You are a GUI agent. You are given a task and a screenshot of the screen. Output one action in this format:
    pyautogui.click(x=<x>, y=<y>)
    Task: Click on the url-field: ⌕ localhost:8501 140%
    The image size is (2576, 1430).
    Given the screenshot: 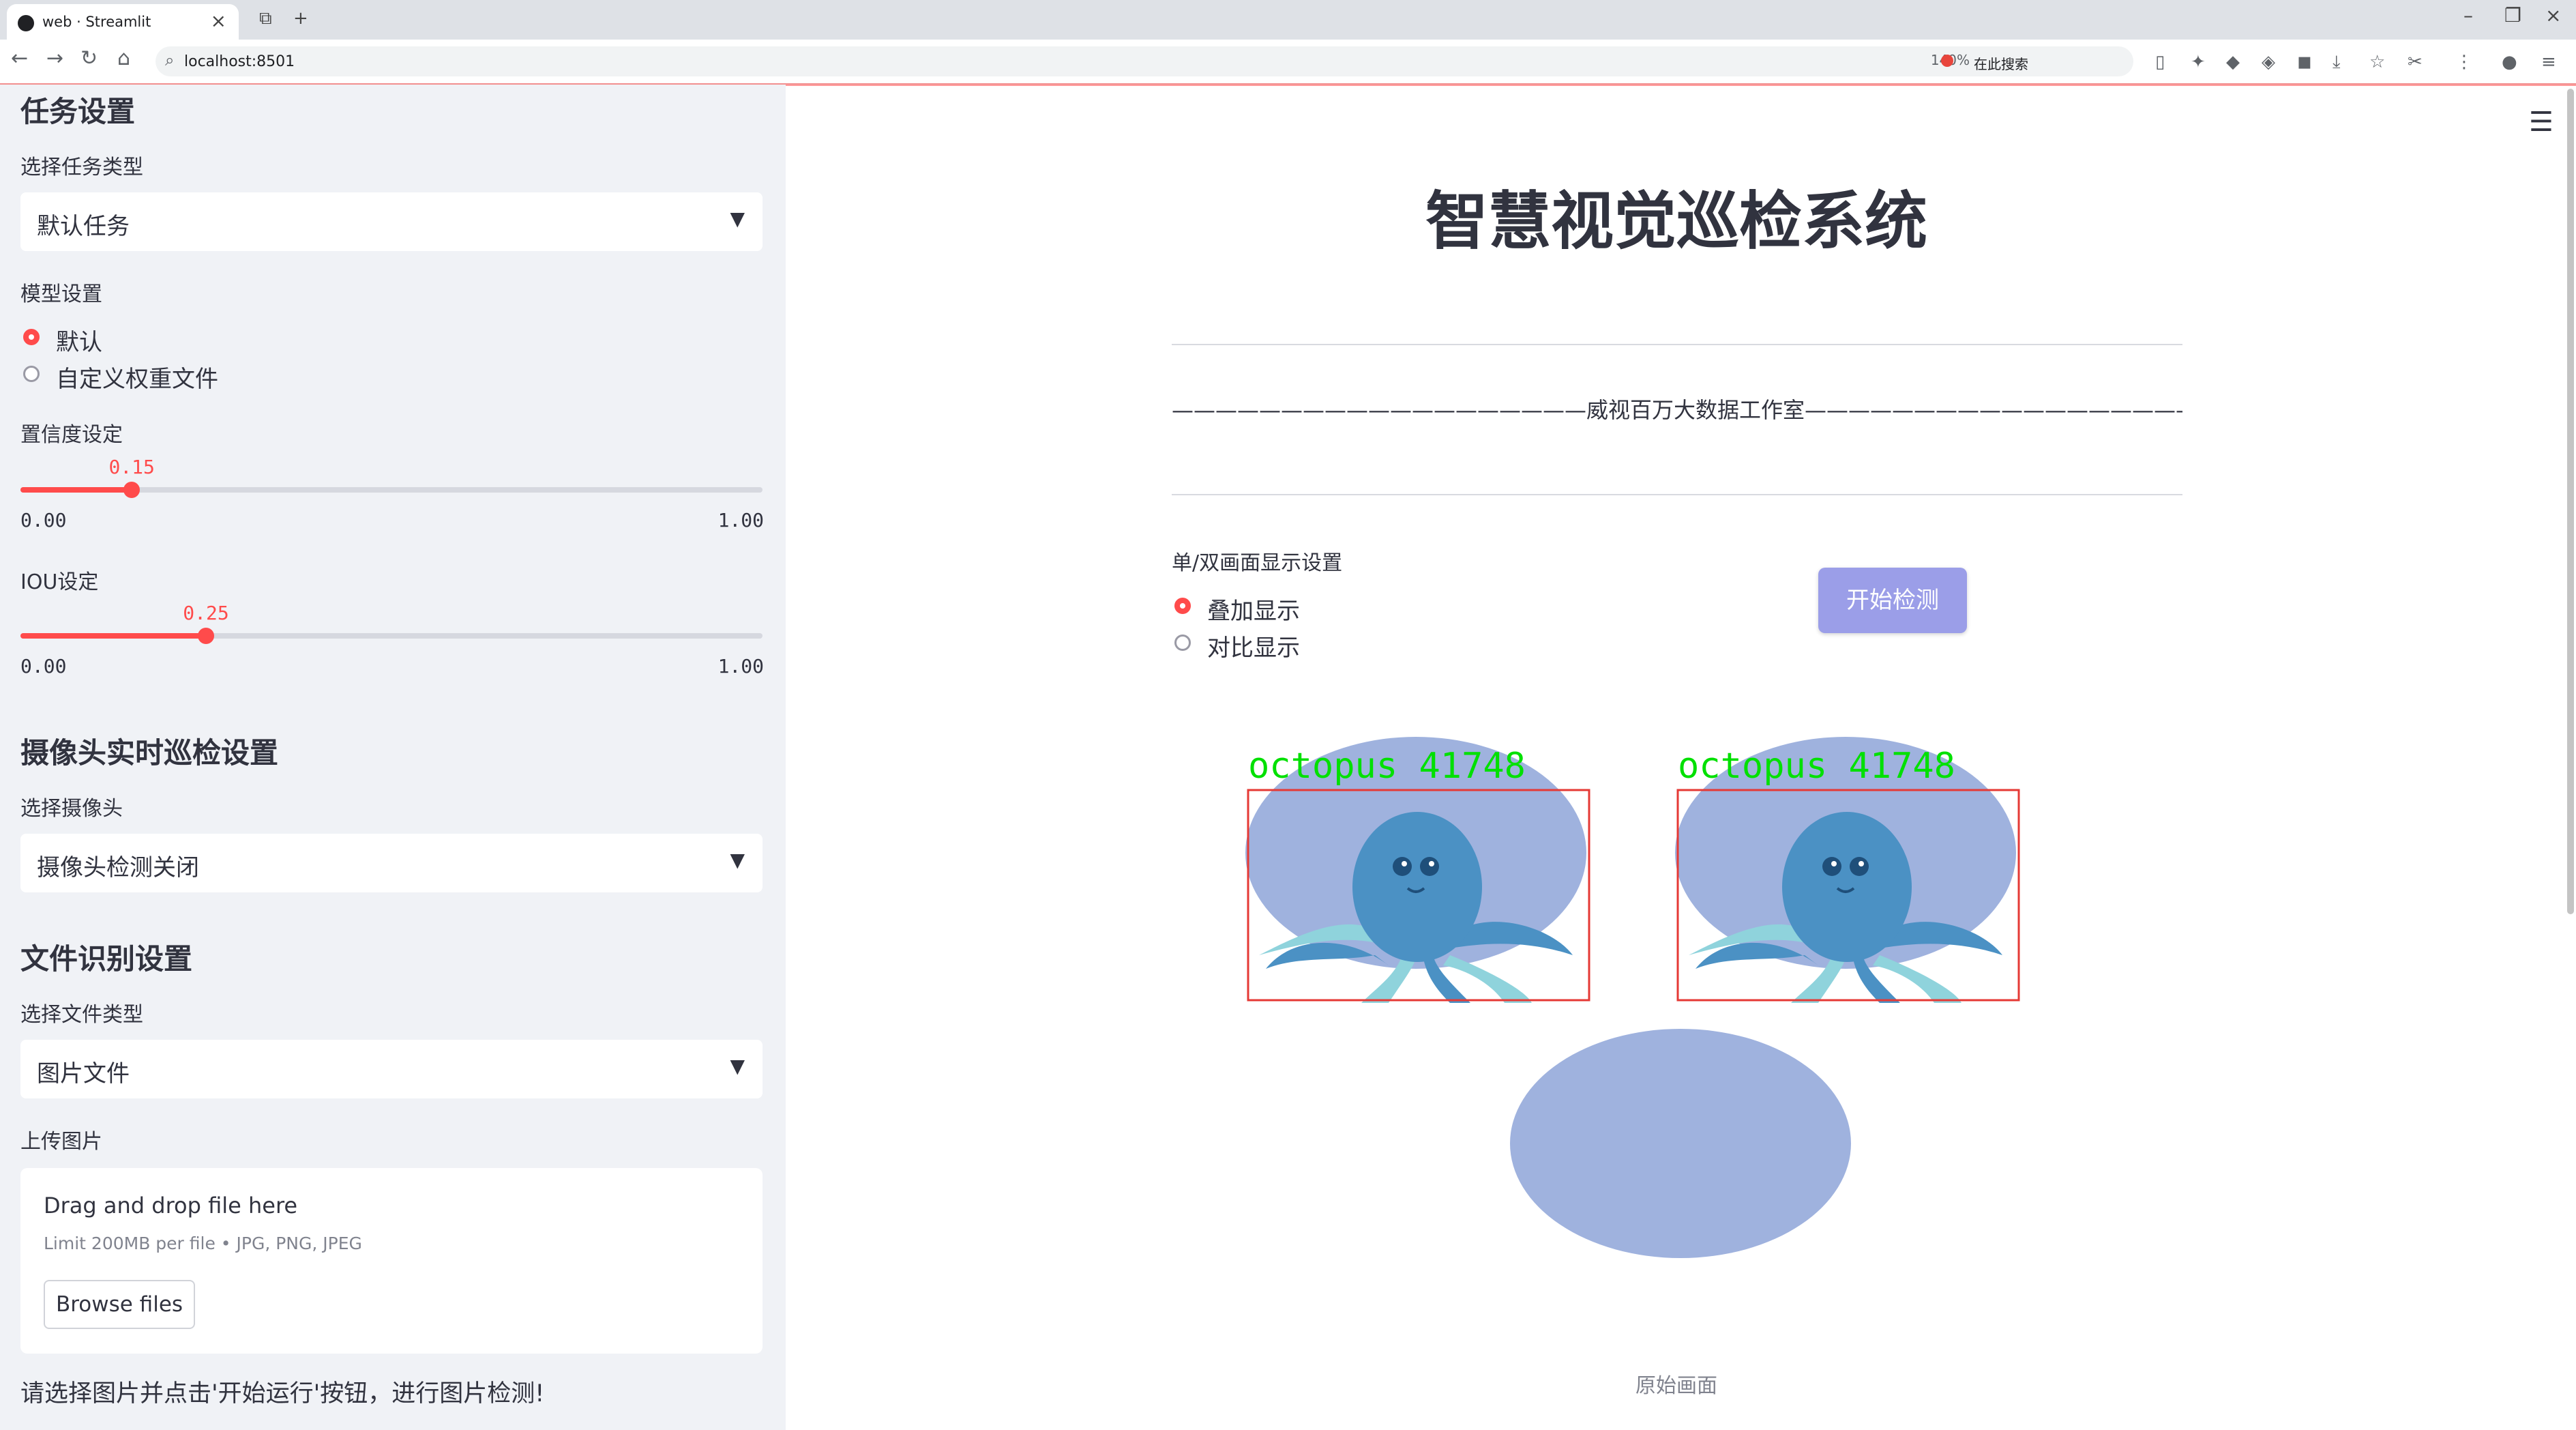 What is the action you would take?
    pyautogui.click(x=1144, y=61)
    